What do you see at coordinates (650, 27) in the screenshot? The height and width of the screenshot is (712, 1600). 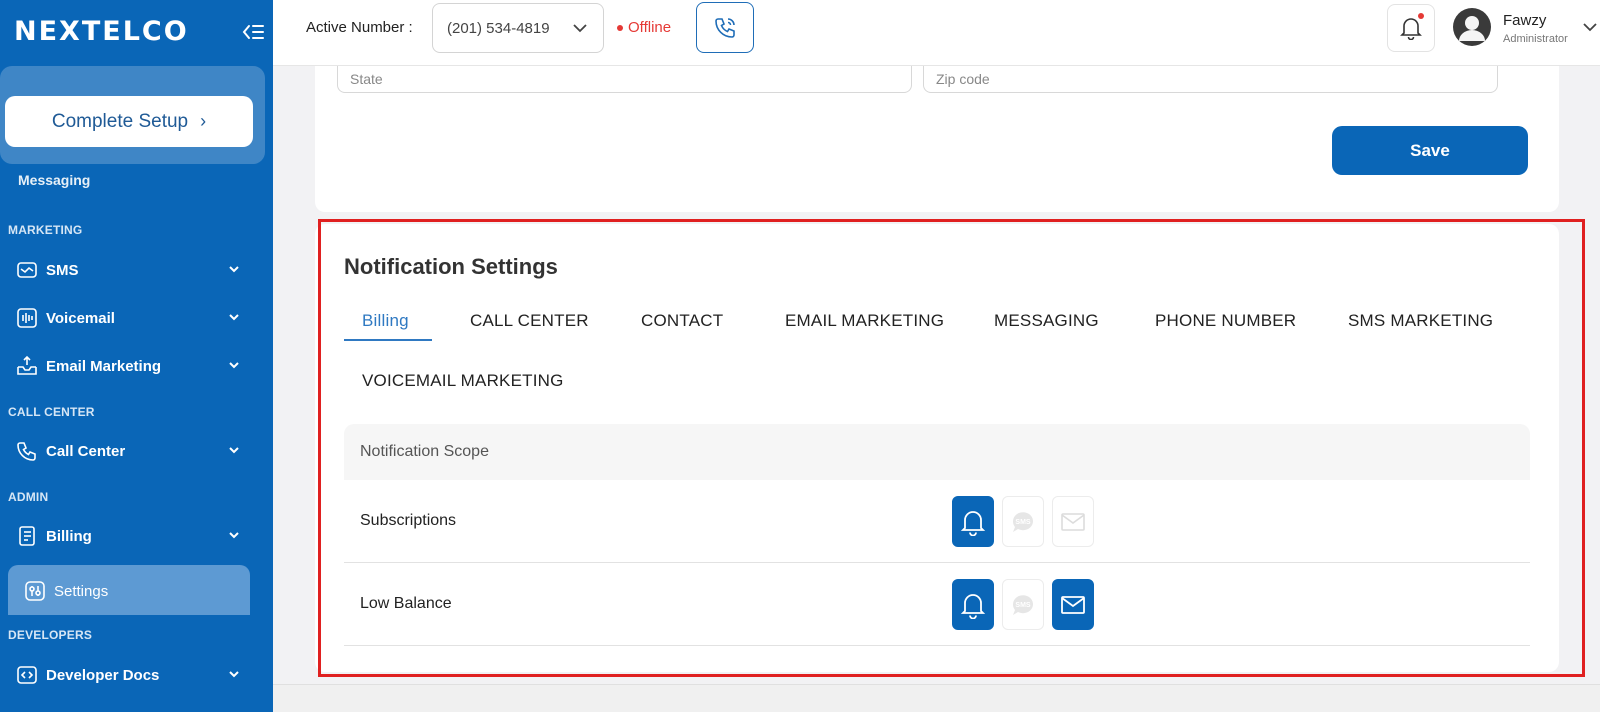 I see `status-text: Offline` at bounding box center [650, 27].